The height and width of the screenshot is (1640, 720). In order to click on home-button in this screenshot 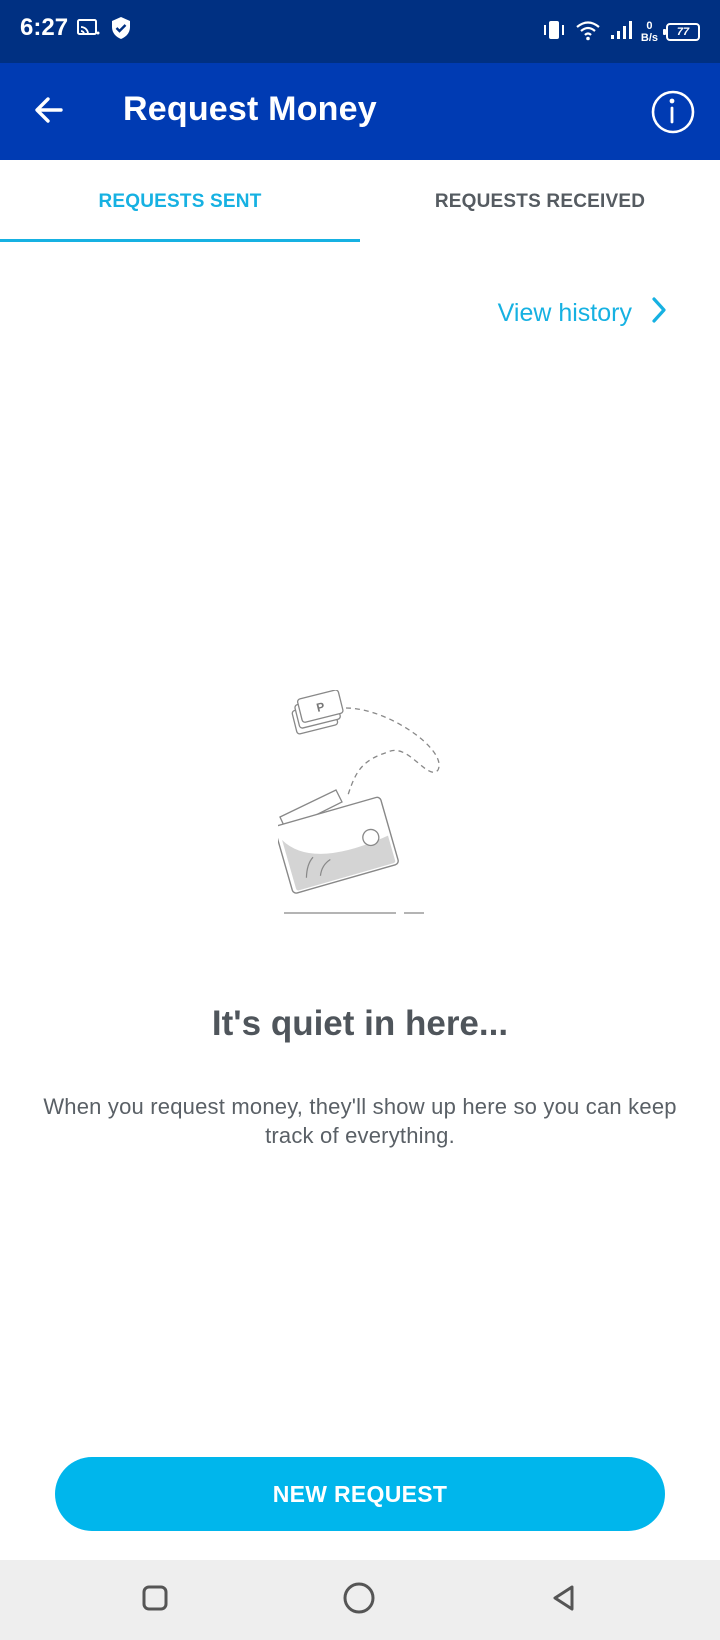, I will do `click(359, 1600)`.